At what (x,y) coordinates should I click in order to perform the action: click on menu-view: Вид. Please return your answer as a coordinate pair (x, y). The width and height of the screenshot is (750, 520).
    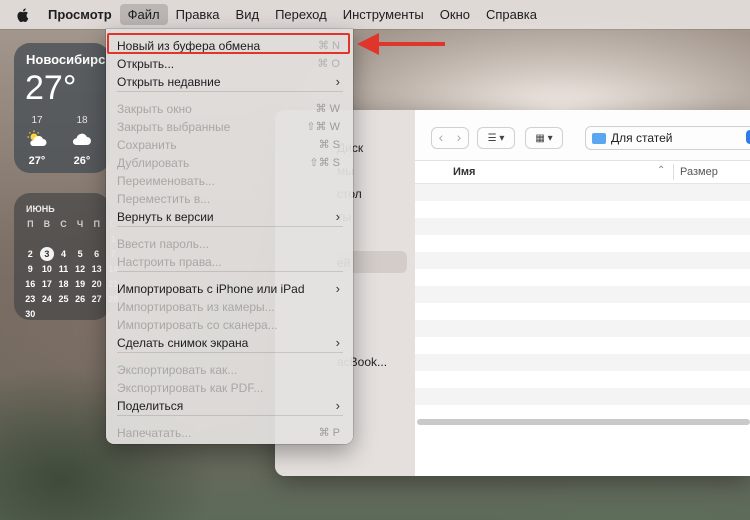
    Looking at the image, I should click on (248, 14).